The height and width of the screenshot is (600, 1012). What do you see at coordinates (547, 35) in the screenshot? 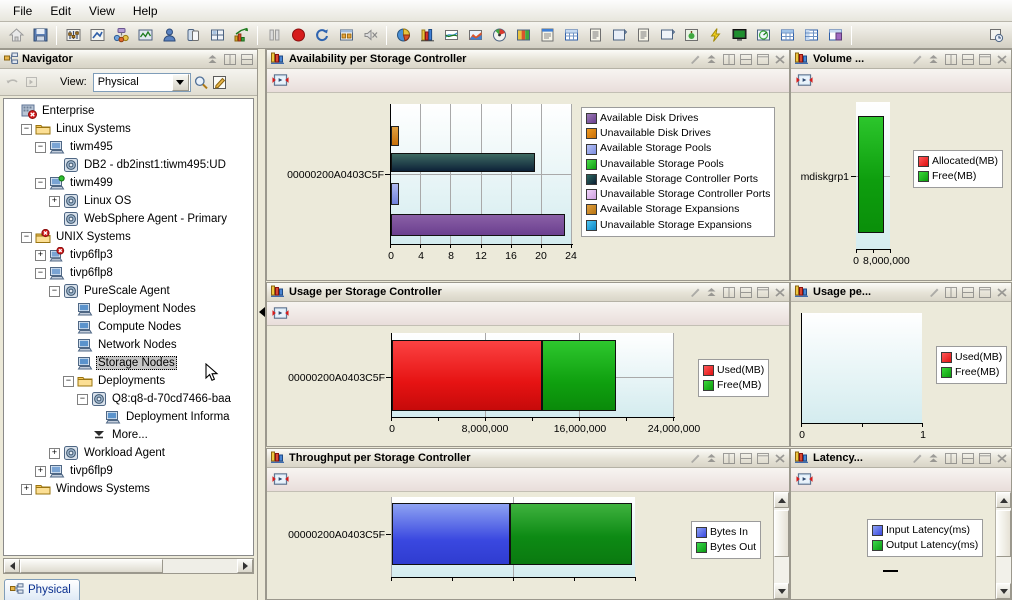
I see `notepad-icon` at bounding box center [547, 35].